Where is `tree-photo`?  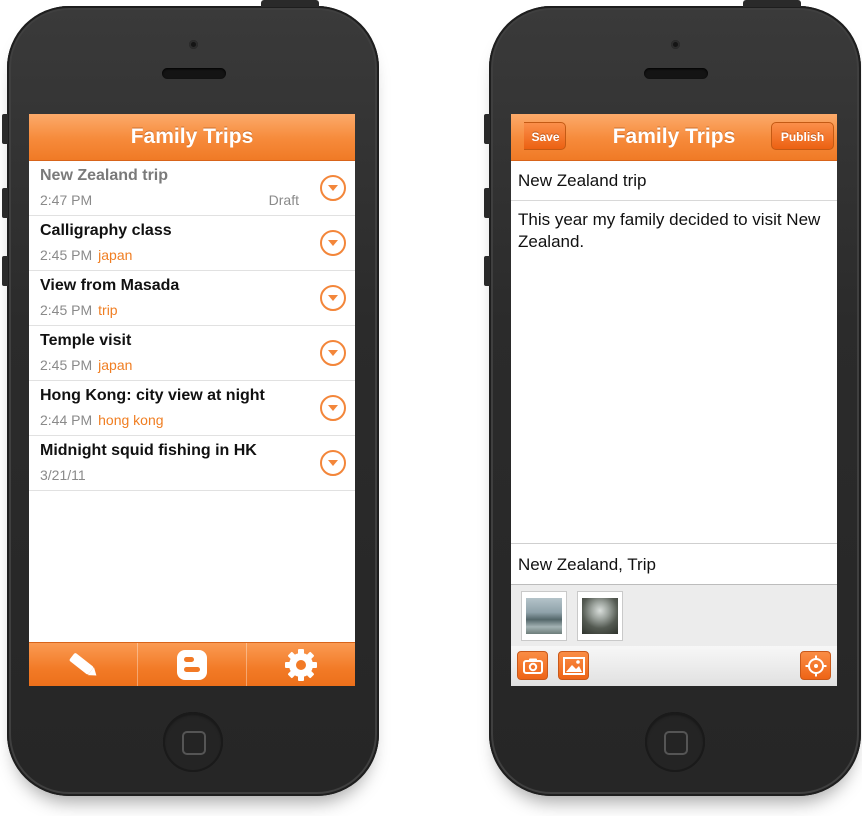 tree-photo is located at coordinates (600, 616).